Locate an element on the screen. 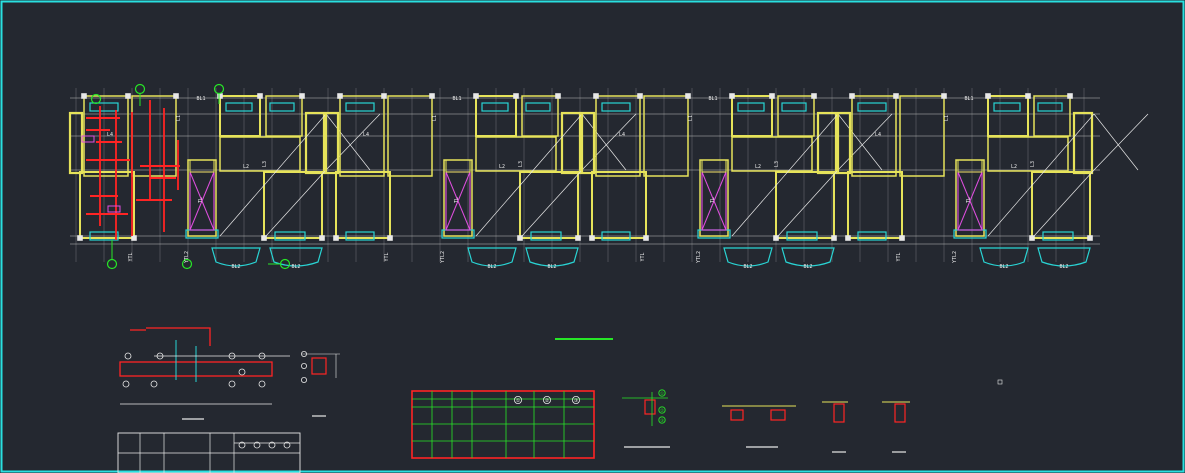 This screenshot has width=1185, height=473. table-header-marker: ③ is located at coordinates (576, 401).